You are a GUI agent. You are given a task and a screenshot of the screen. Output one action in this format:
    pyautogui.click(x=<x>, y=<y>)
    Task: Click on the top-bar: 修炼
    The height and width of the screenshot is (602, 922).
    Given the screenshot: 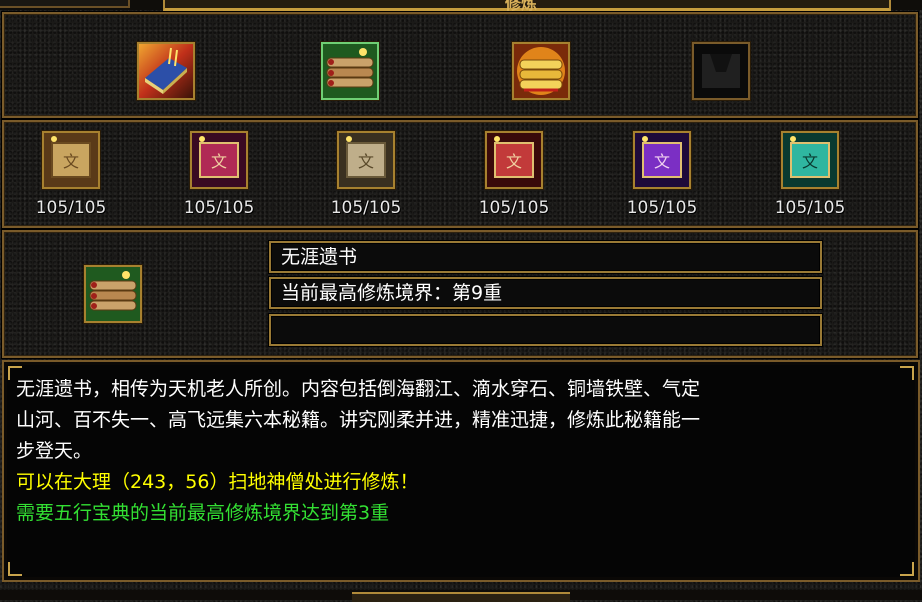 What is the action you would take?
    pyautogui.click(x=461, y=6)
    